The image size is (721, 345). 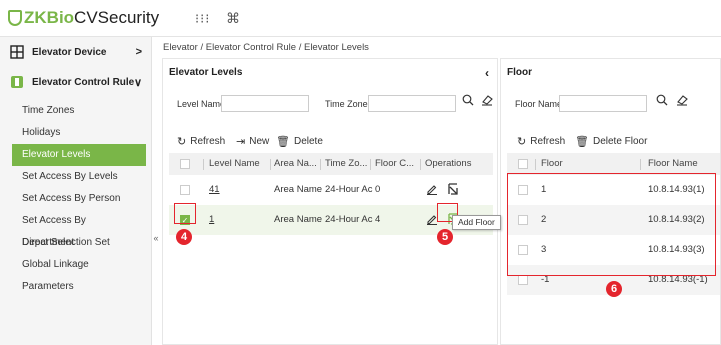 What do you see at coordinates (211, 220) in the screenshot?
I see `level-name-link: 1` at bounding box center [211, 220].